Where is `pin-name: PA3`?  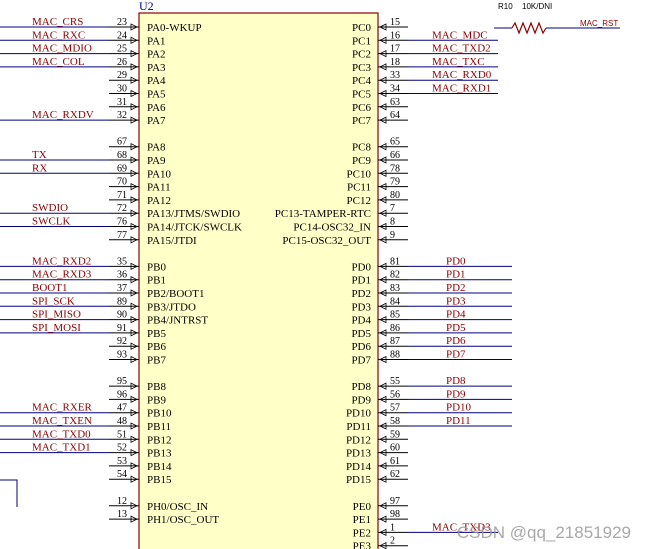 pin-name: PA3 is located at coordinates (156, 68).